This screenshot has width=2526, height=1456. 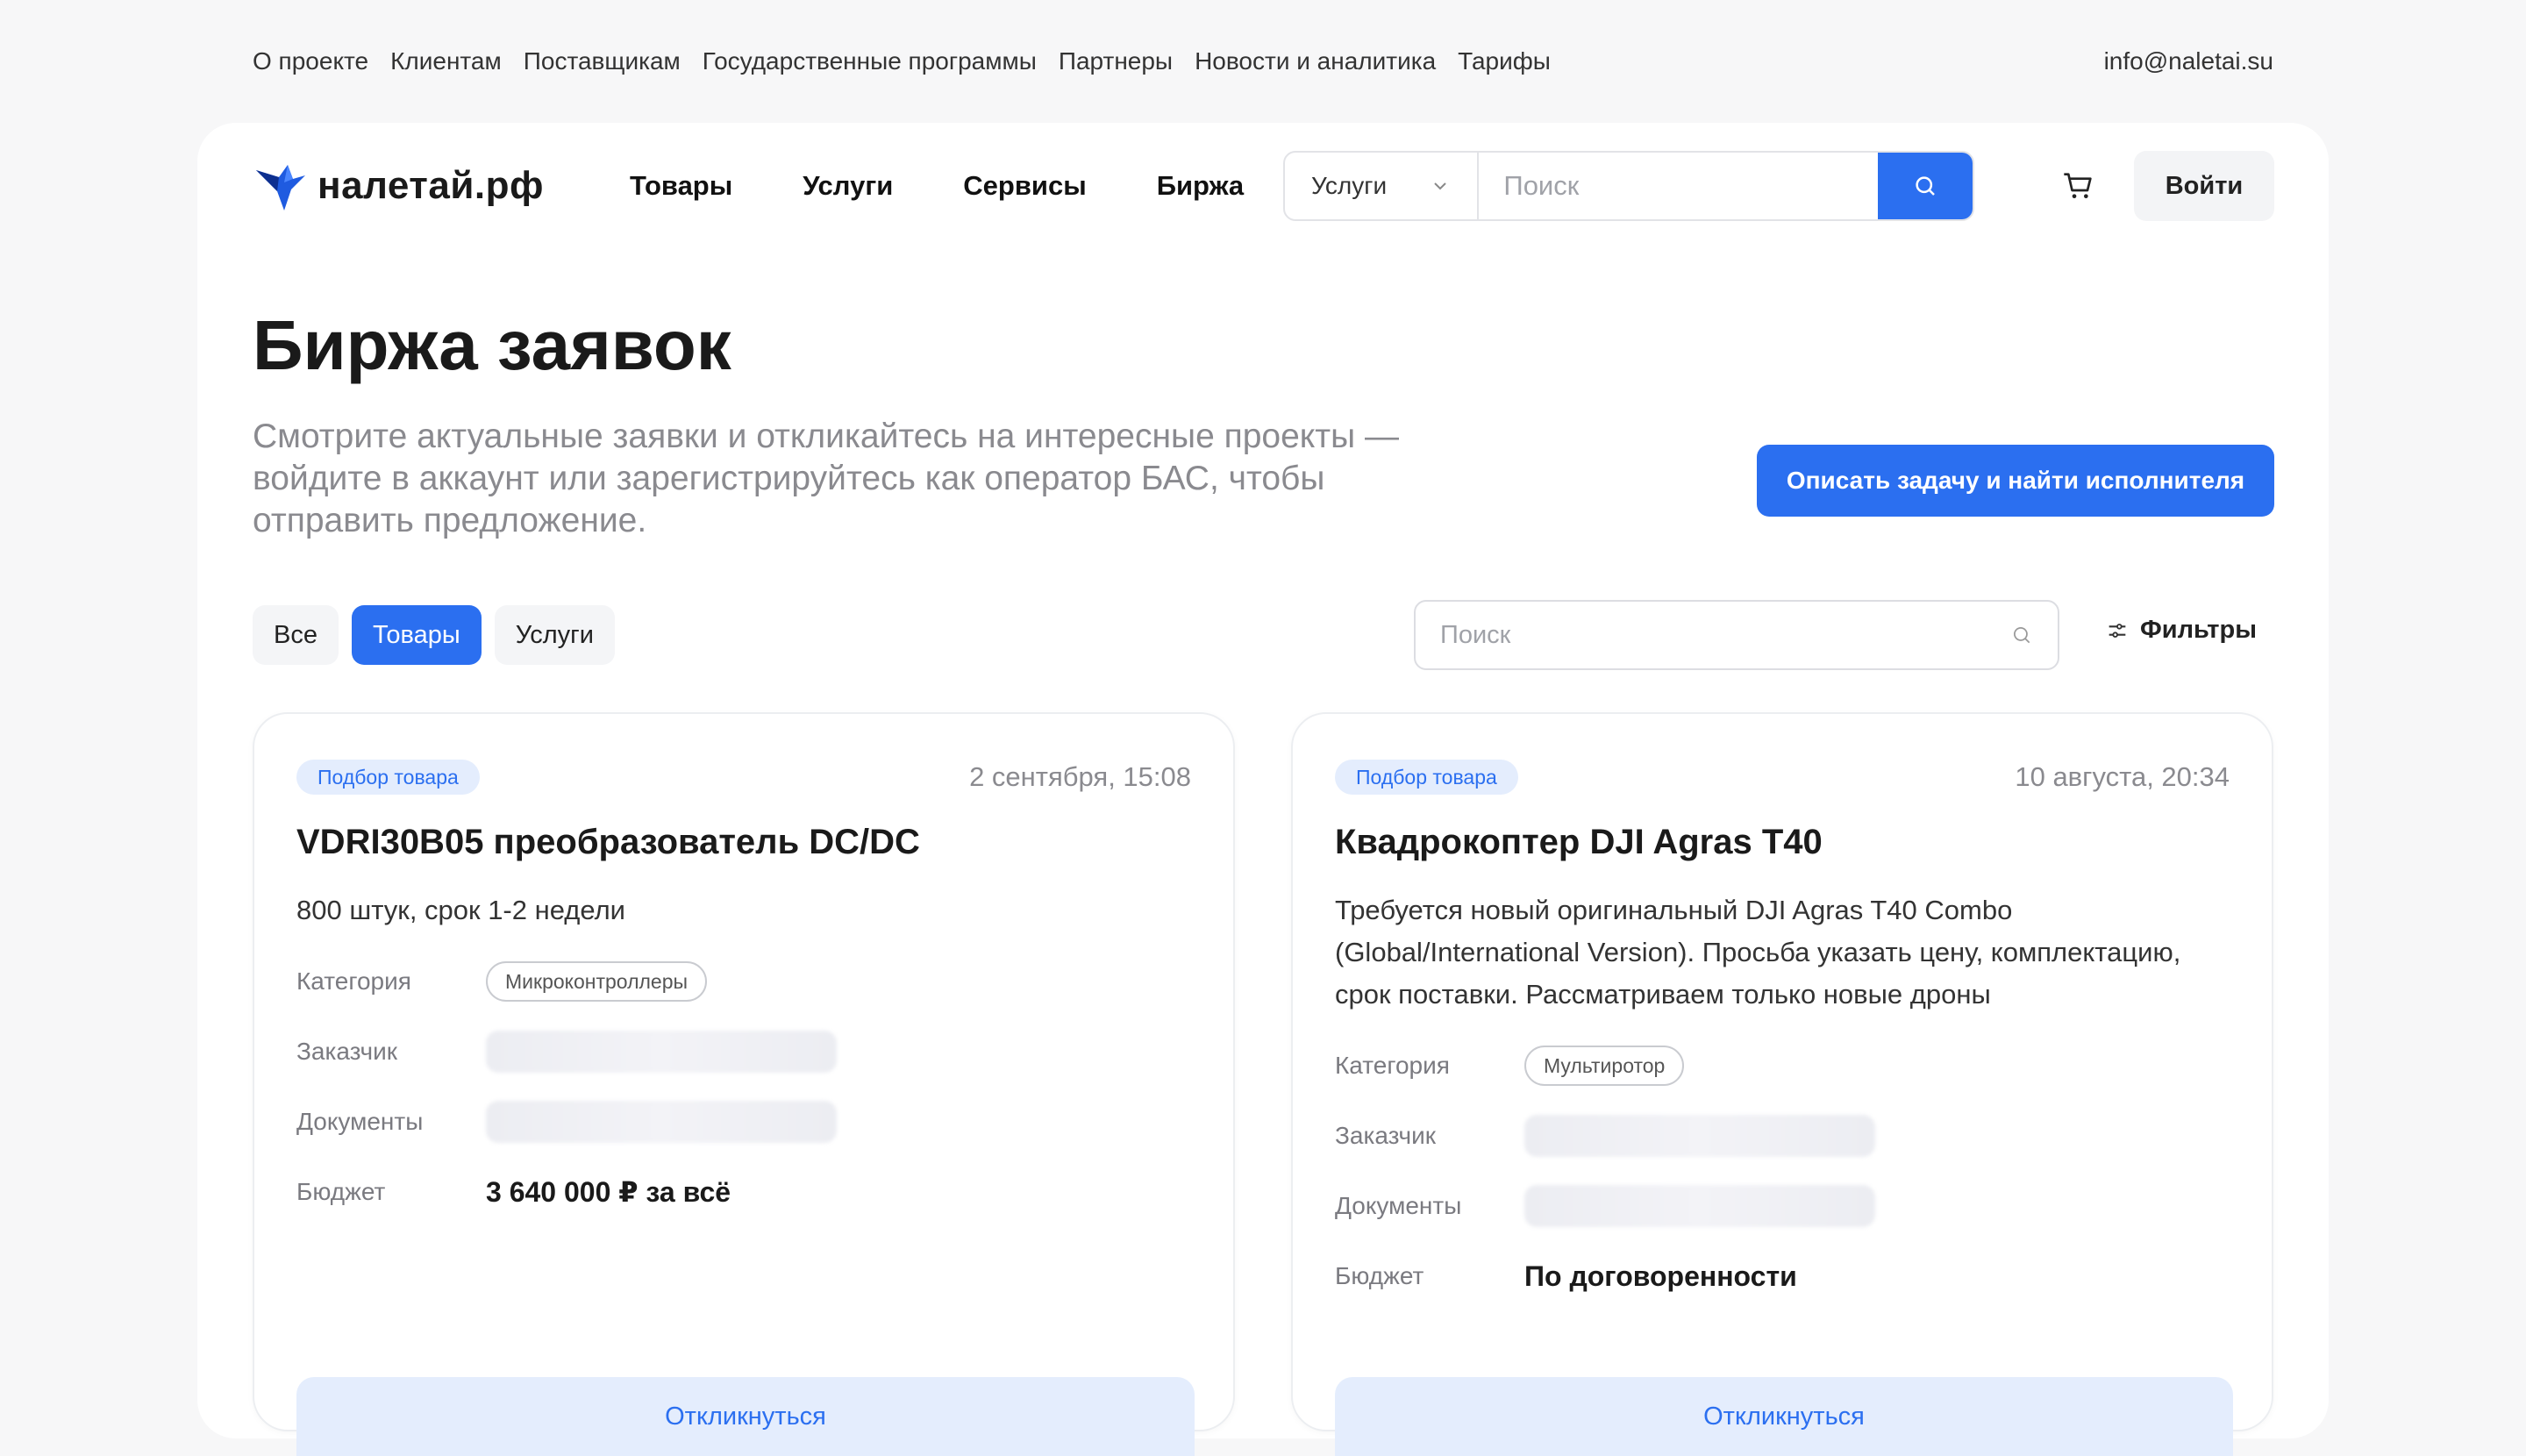 I want to click on logo-text: налетай.рф, so click(x=431, y=185).